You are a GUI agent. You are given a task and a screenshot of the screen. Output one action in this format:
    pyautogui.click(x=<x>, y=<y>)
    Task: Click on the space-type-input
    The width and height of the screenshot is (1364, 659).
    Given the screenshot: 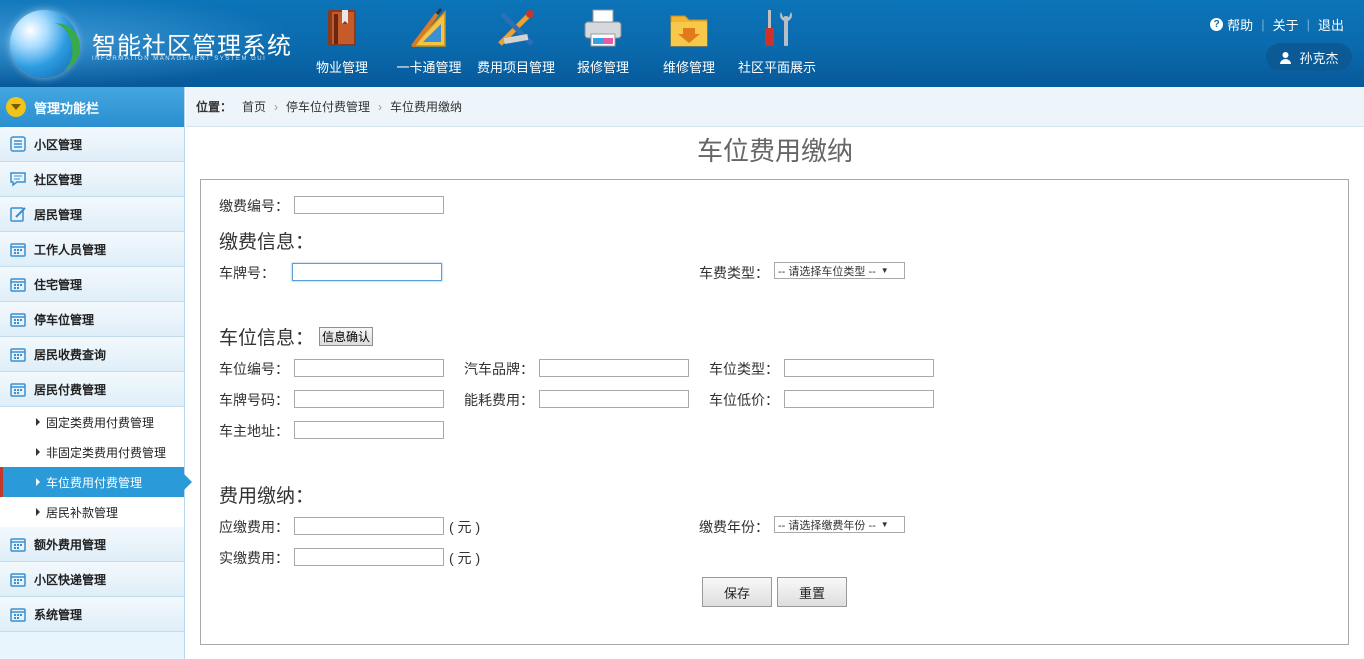 What is the action you would take?
    pyautogui.click(x=859, y=368)
    